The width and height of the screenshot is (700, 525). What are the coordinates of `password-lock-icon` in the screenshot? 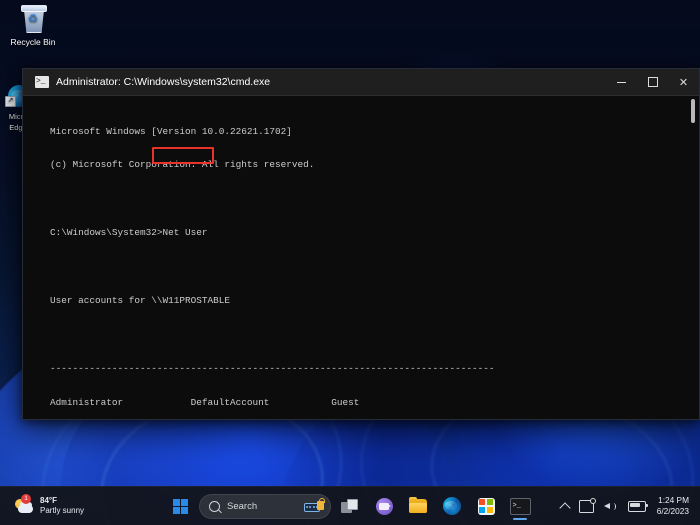 It's located at (314, 504).